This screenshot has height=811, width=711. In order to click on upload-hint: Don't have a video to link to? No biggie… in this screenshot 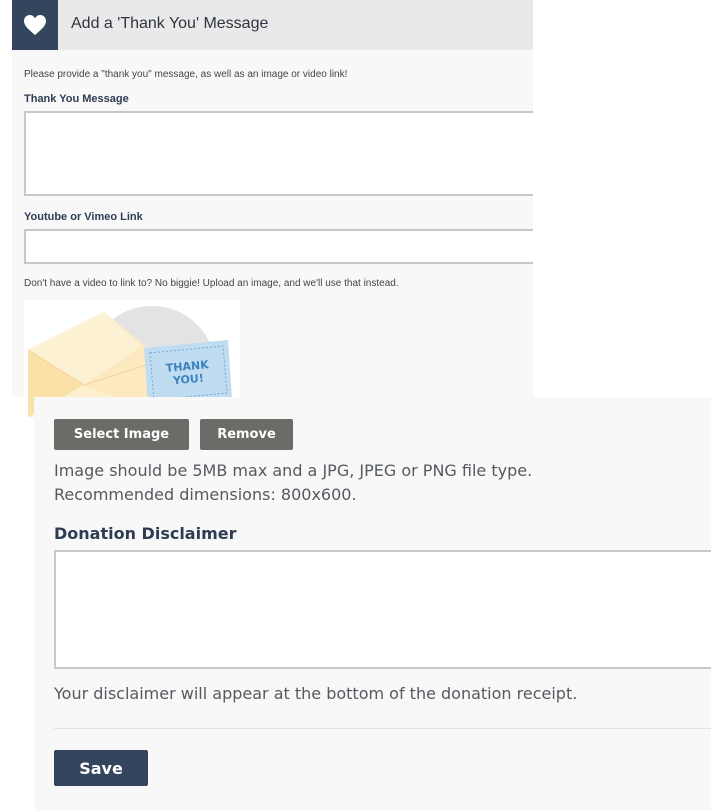, I will do `click(211, 283)`.